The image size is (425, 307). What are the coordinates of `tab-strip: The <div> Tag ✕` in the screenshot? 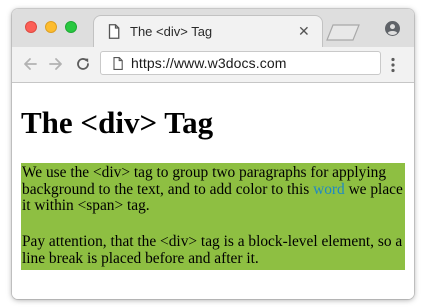 It's located at (213, 28).